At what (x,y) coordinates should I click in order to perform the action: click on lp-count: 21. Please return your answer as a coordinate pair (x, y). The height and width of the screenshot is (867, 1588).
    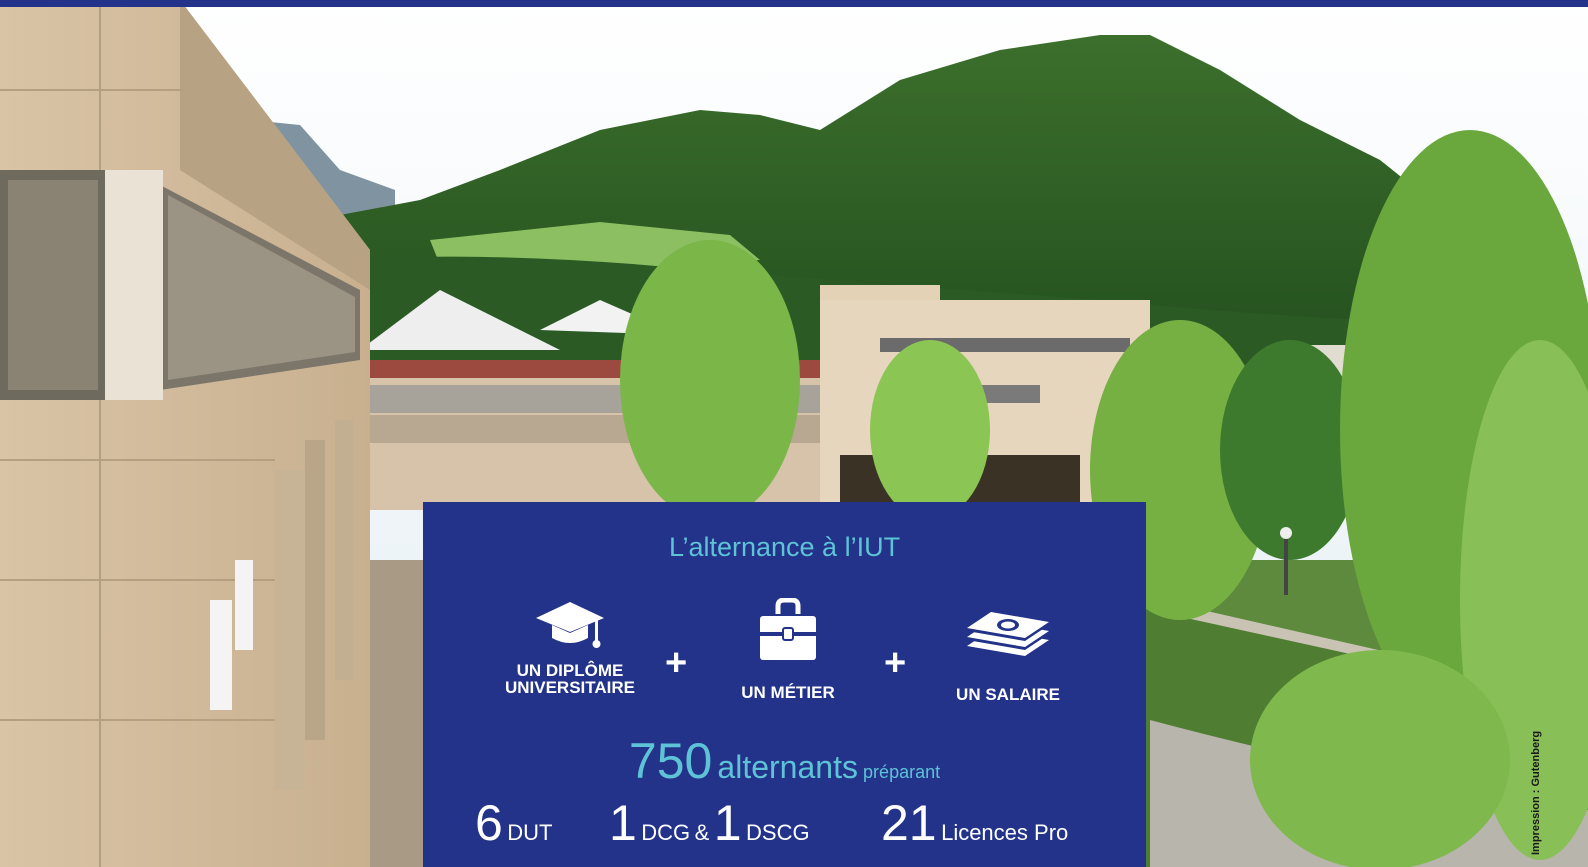
    Looking at the image, I should click on (909, 823).